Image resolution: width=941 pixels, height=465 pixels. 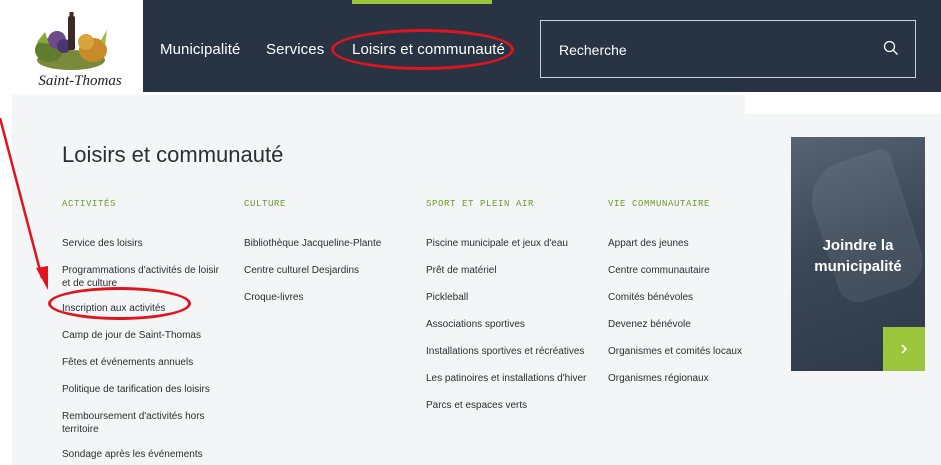 I want to click on menu-link: Service des loisirs, so click(x=146, y=243).